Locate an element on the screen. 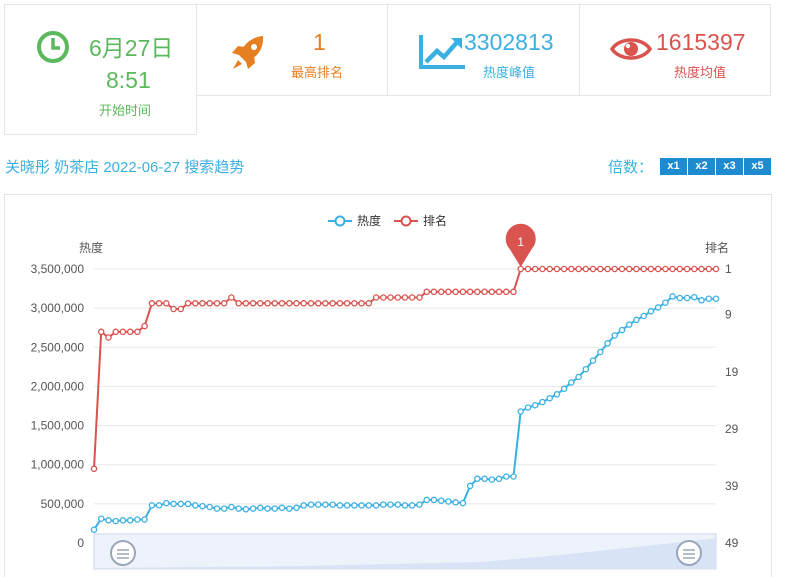  left-tick-label: 500,000 is located at coordinates (63, 504).